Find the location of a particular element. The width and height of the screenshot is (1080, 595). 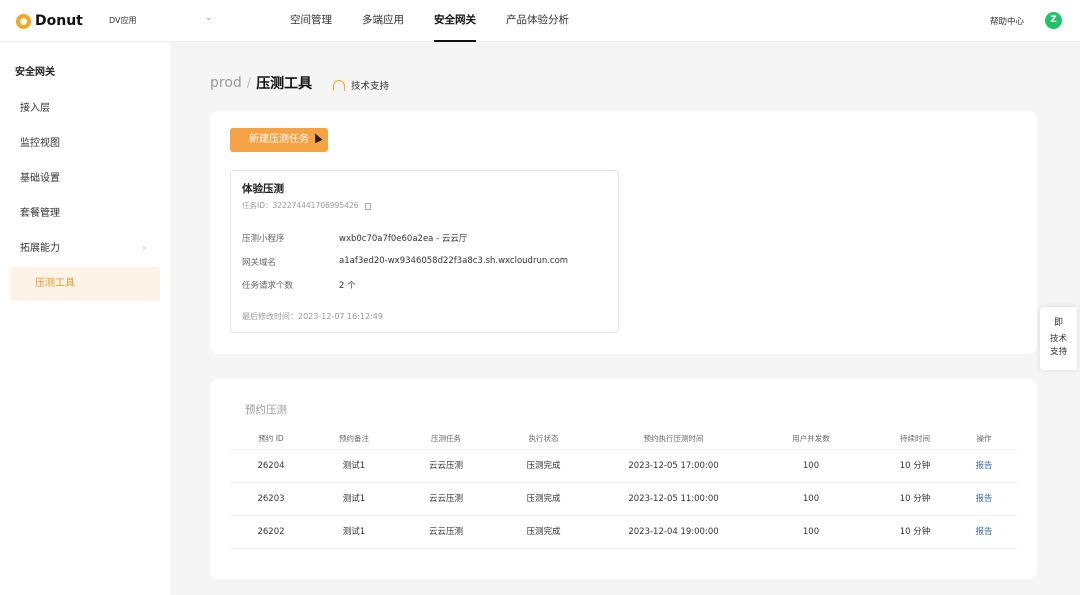

sidebar-item-monitoring: 监控视图 is located at coordinates (85, 144).